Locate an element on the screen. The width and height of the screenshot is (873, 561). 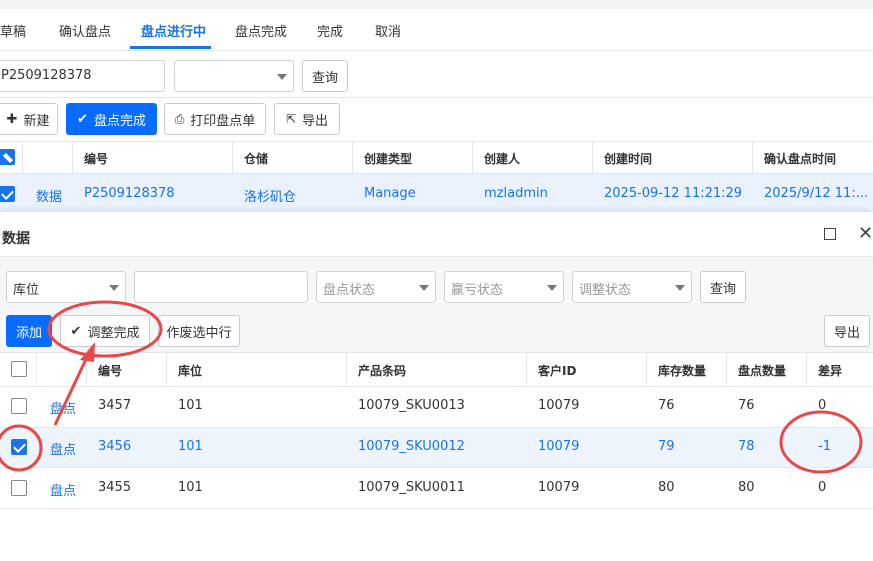
annotation-ellipse-adjust-button is located at coordinates (105, 329).